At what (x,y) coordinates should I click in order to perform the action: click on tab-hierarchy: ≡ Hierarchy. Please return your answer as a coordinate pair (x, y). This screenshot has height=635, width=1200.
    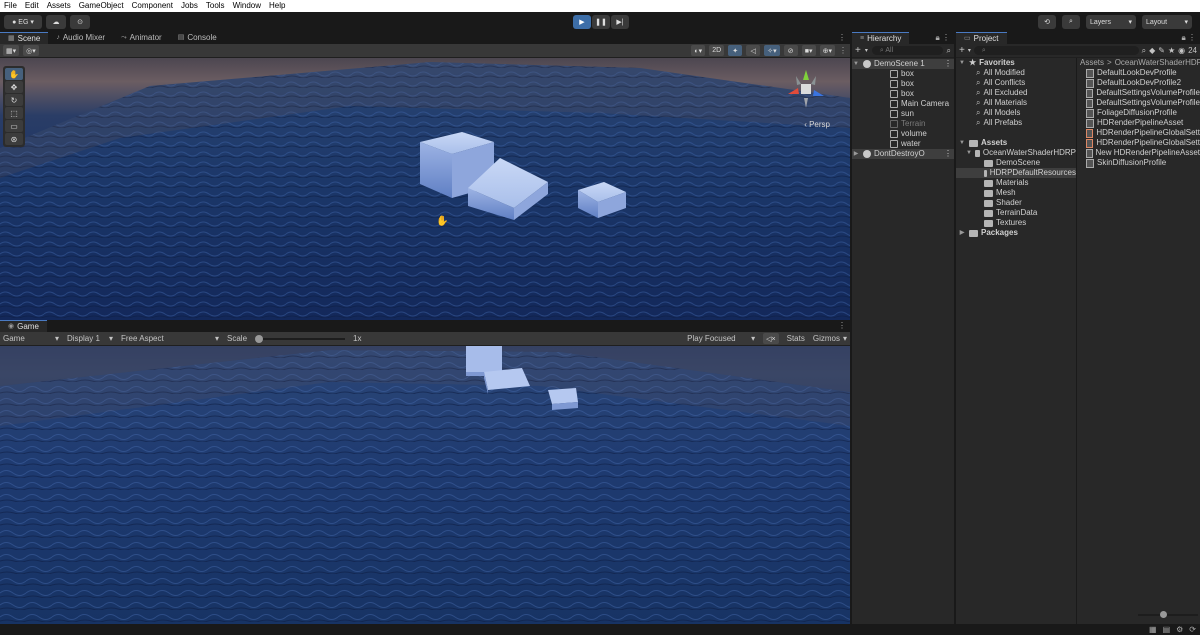
    Looking at the image, I should click on (881, 38).